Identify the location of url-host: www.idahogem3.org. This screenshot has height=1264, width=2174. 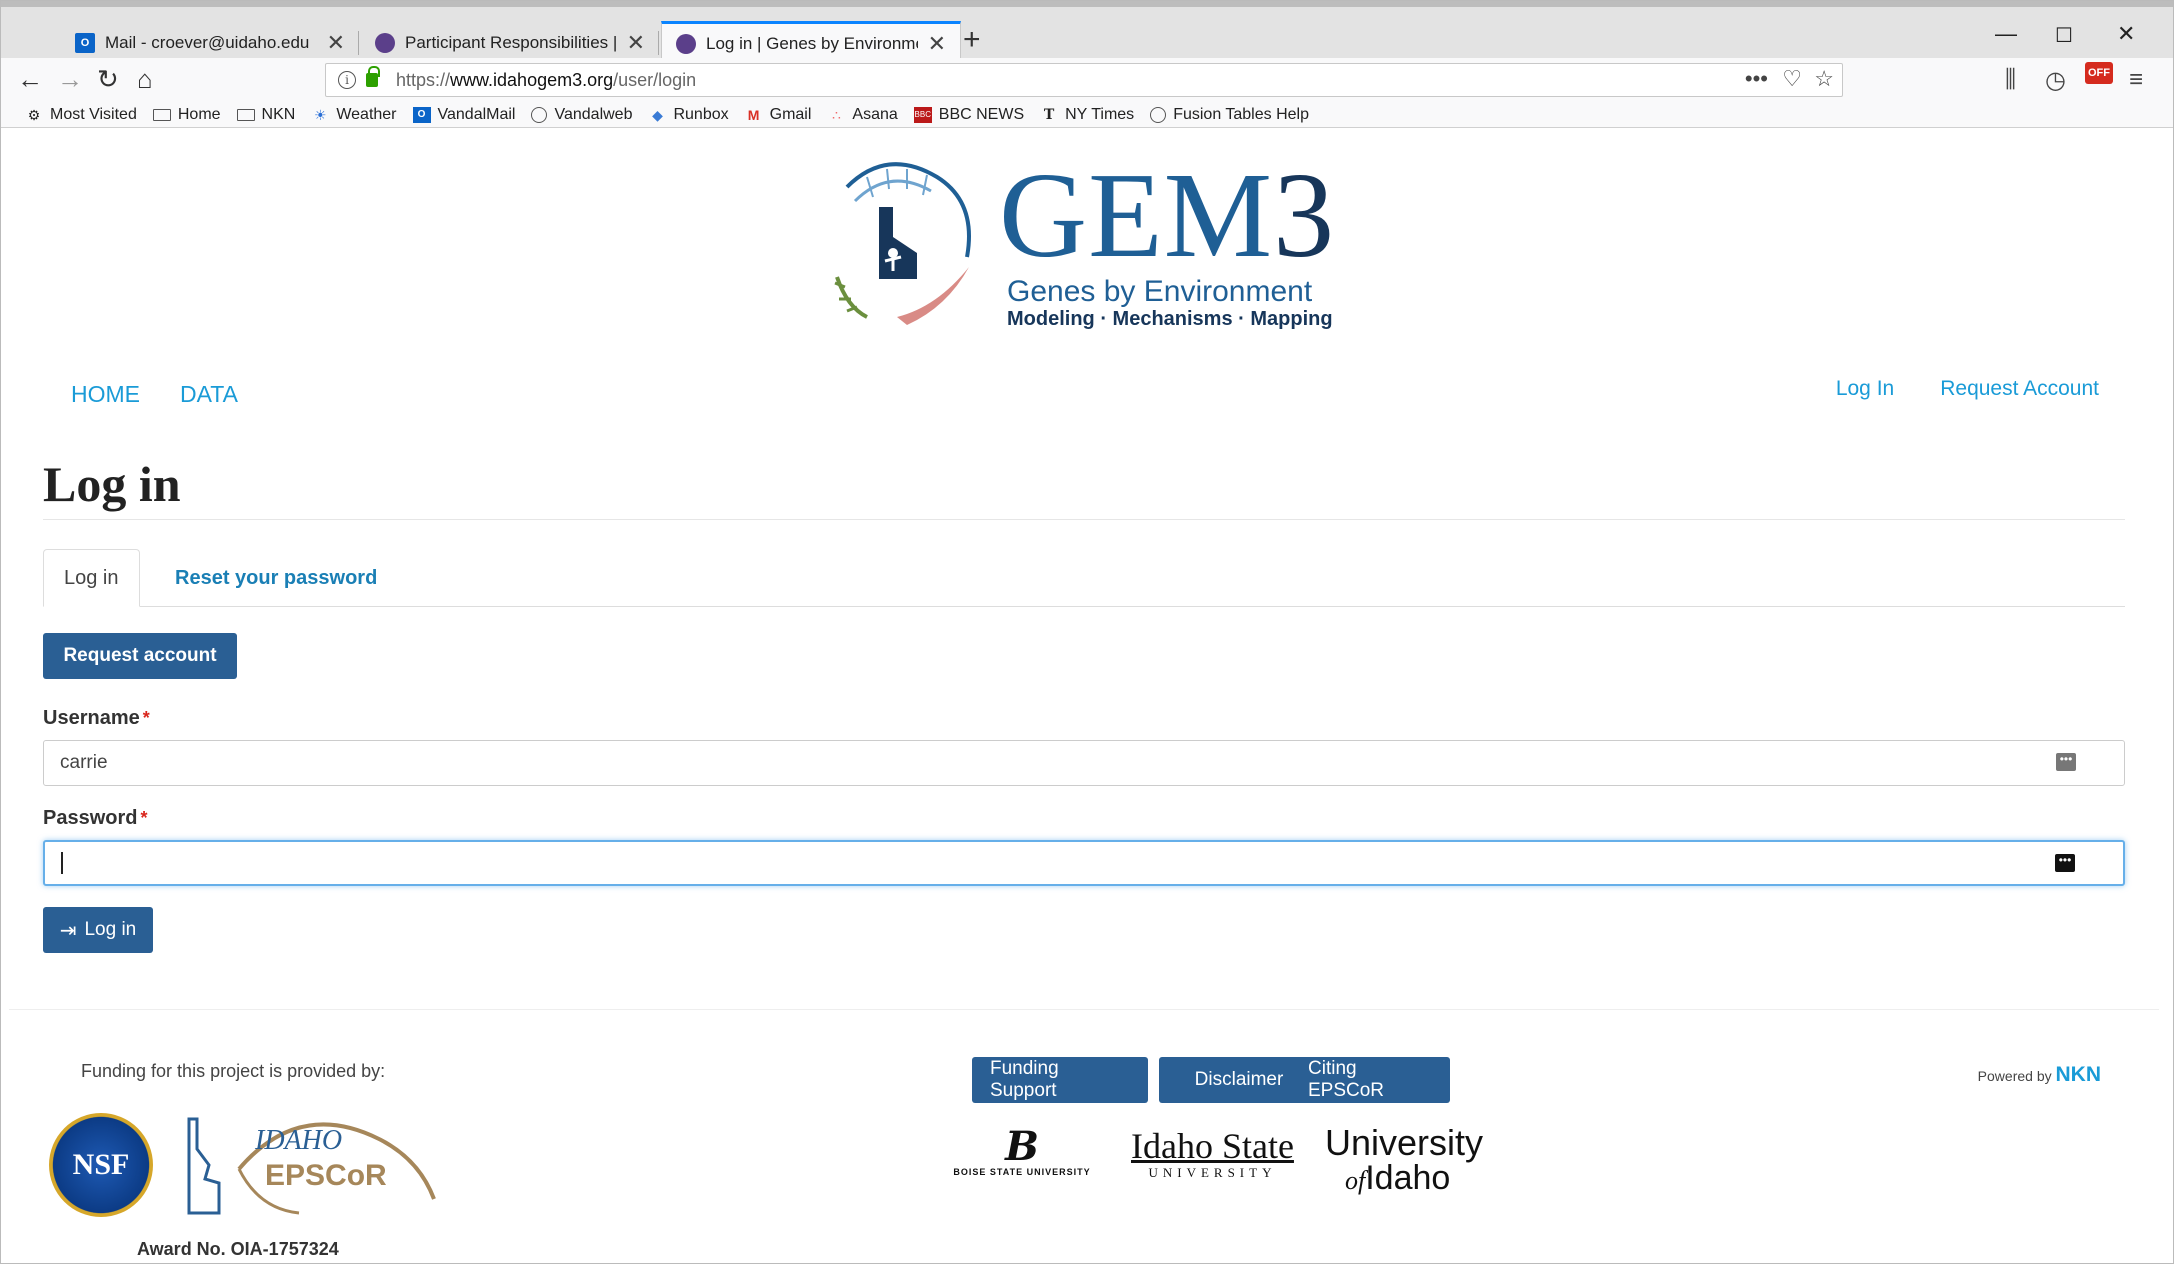
(532, 79).